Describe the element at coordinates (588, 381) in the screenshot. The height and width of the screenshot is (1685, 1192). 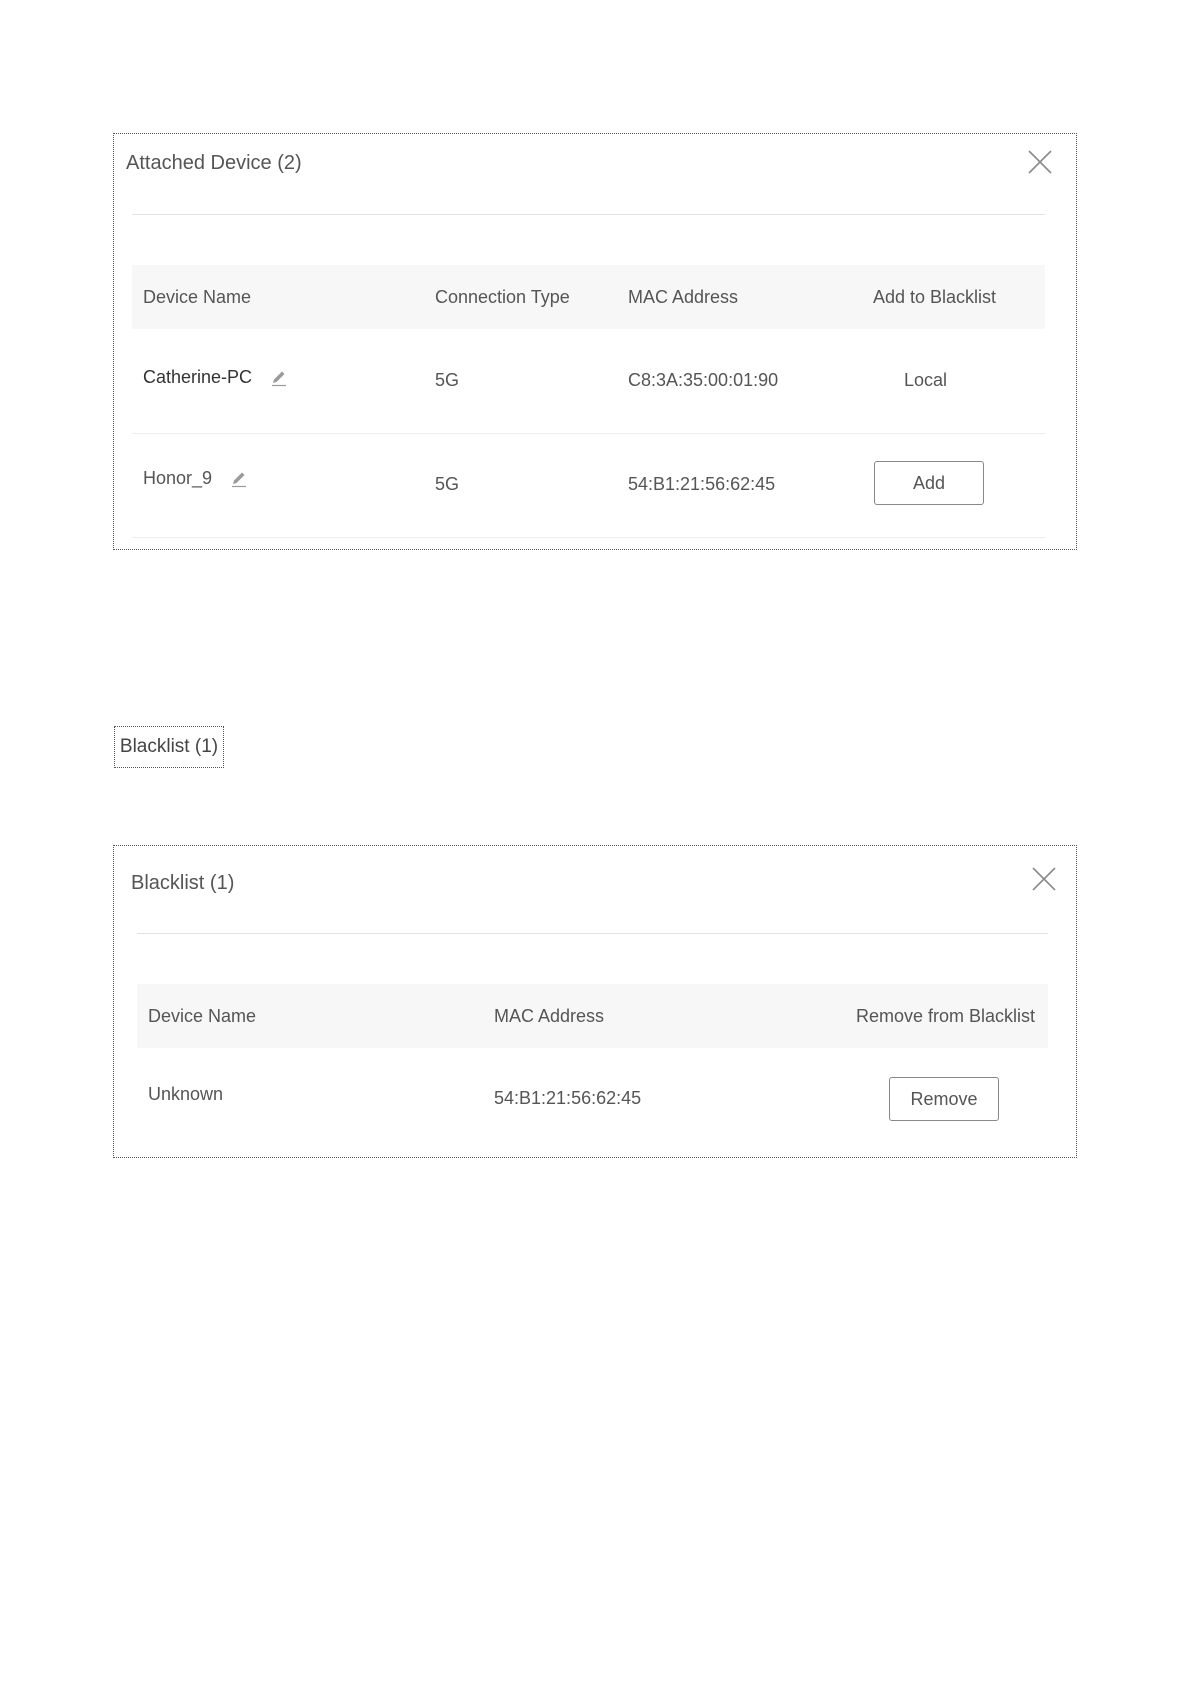
I see `table-row: Catherine-PC 5G C8:3A:35:00:01:90 Local` at that location.